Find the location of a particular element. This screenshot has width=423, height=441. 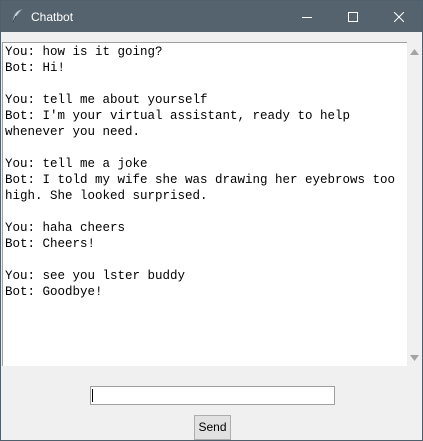

minimize-button is located at coordinates (307, 16).